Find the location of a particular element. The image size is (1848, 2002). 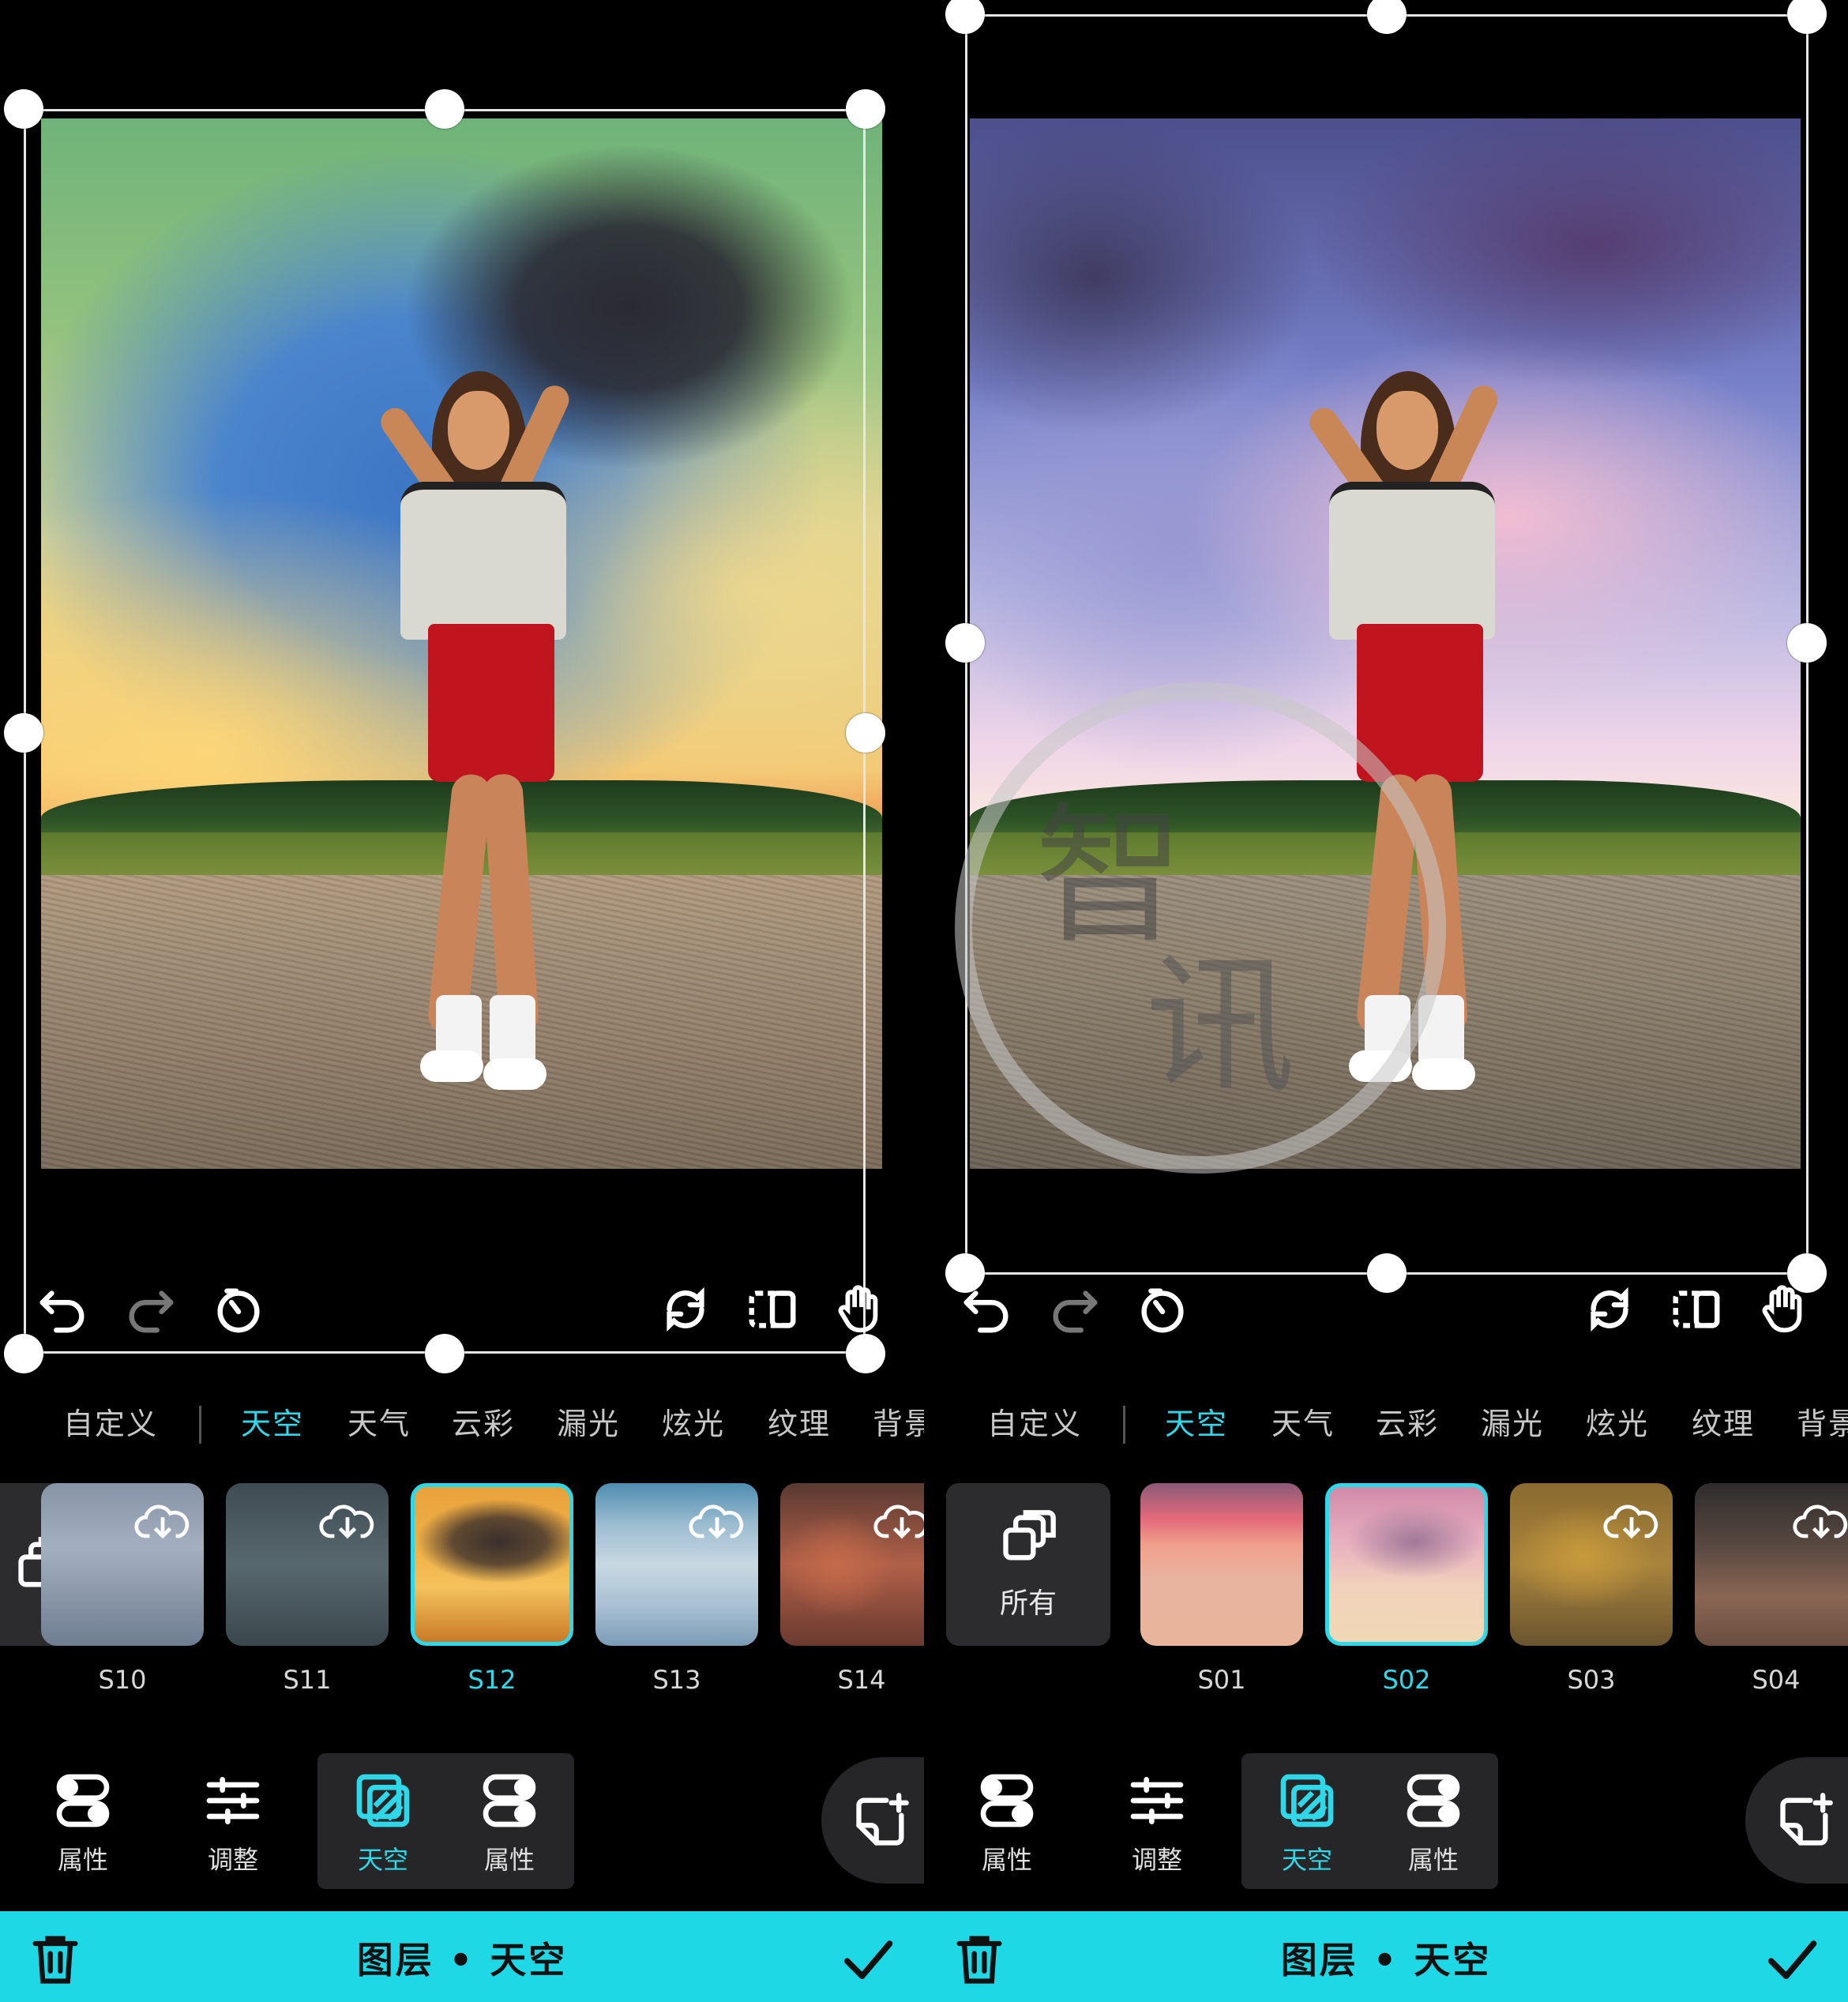

footer-bar: 图层 • 天空 is located at coordinates (462, 1956).